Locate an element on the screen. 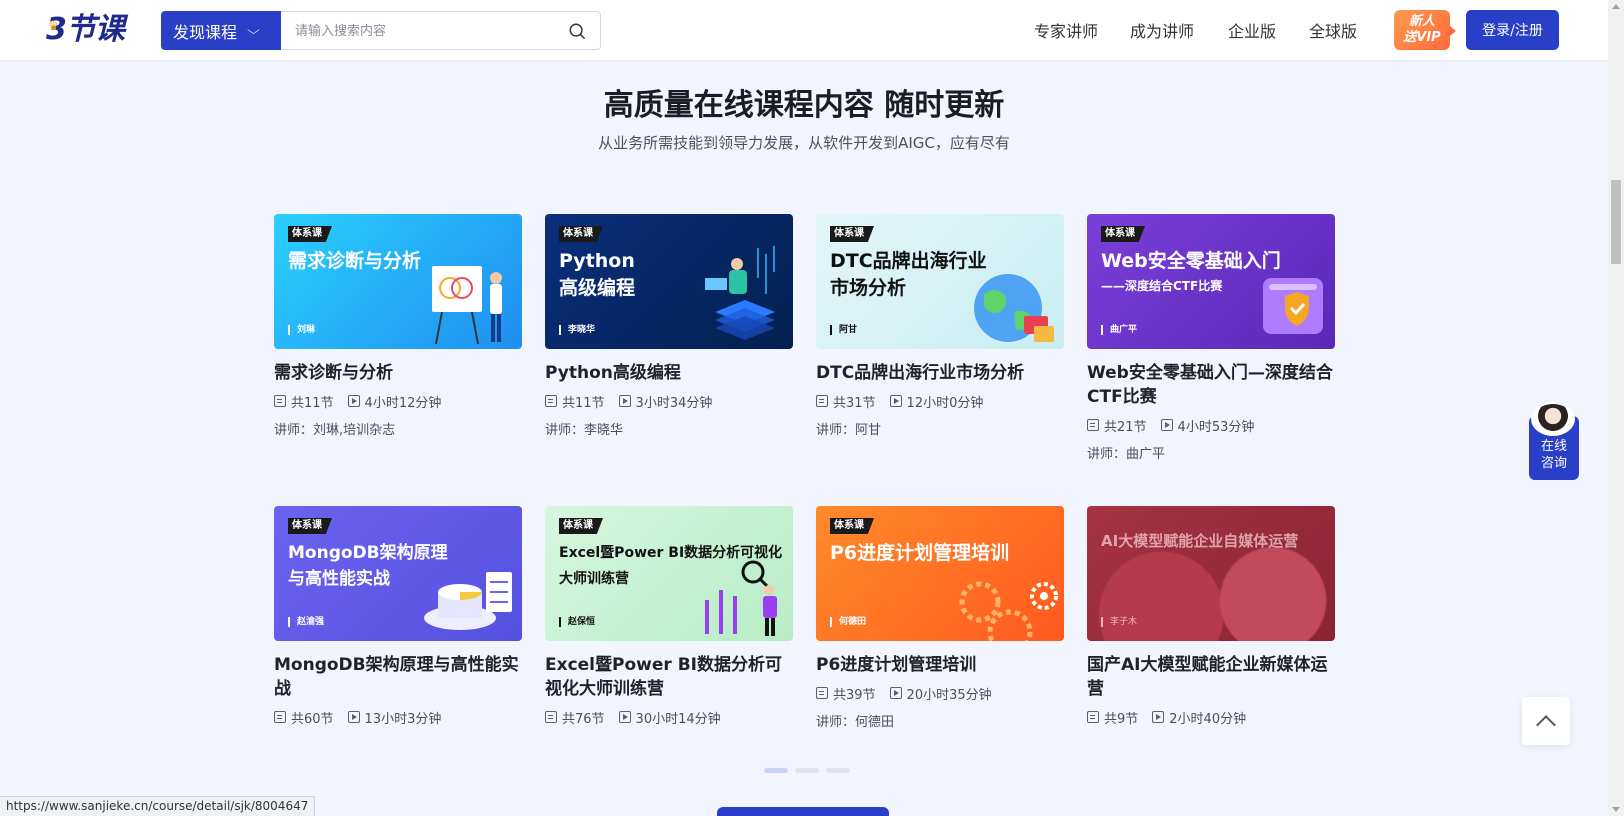 This screenshot has width=1624, height=816. course-title: P6进度计划管理培训 is located at coordinates (940, 665).